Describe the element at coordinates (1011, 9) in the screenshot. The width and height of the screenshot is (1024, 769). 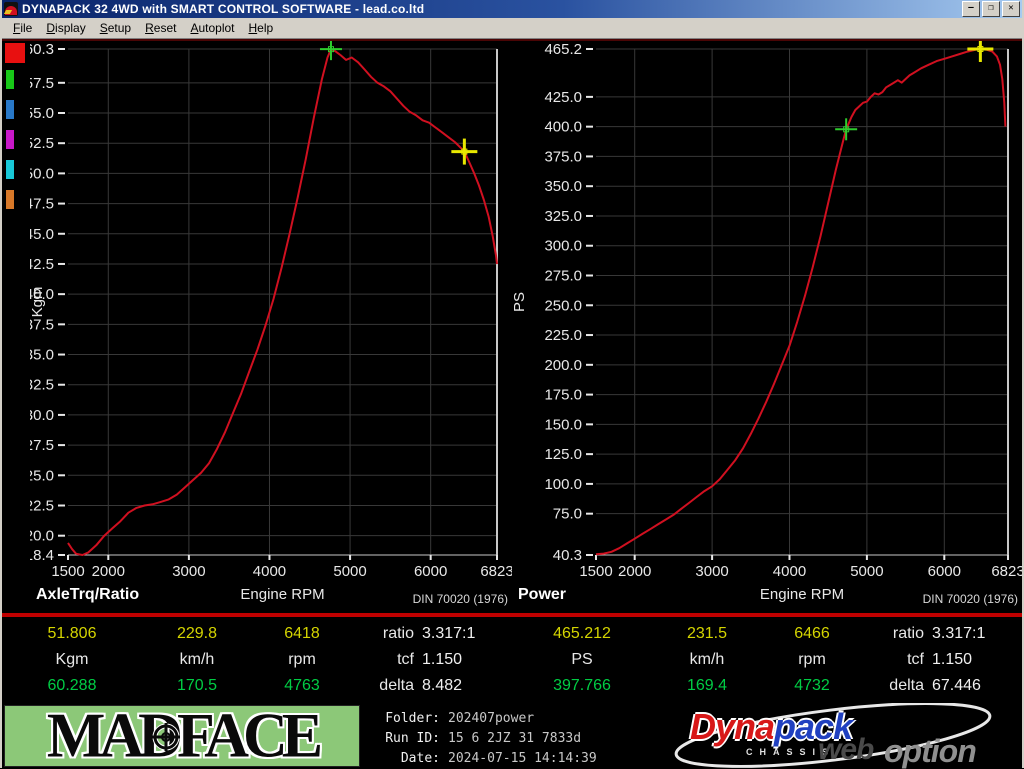
I see `close-button: ✕` at that location.